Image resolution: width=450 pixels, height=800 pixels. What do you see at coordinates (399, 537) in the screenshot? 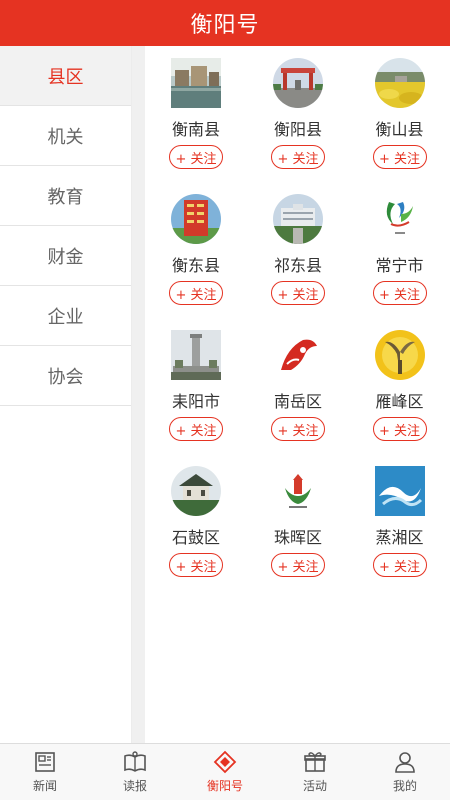
I see `account-name: 蒸湘区` at bounding box center [399, 537].